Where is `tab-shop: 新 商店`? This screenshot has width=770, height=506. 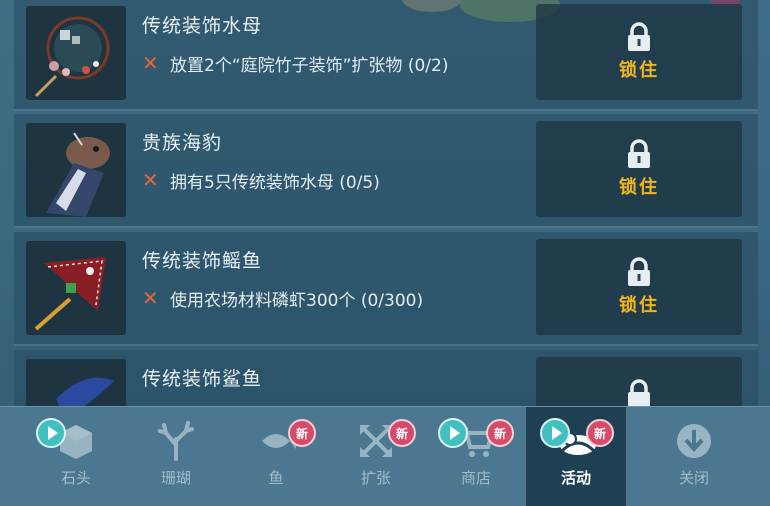
tab-shop: 新 商店 is located at coordinates (476, 456).